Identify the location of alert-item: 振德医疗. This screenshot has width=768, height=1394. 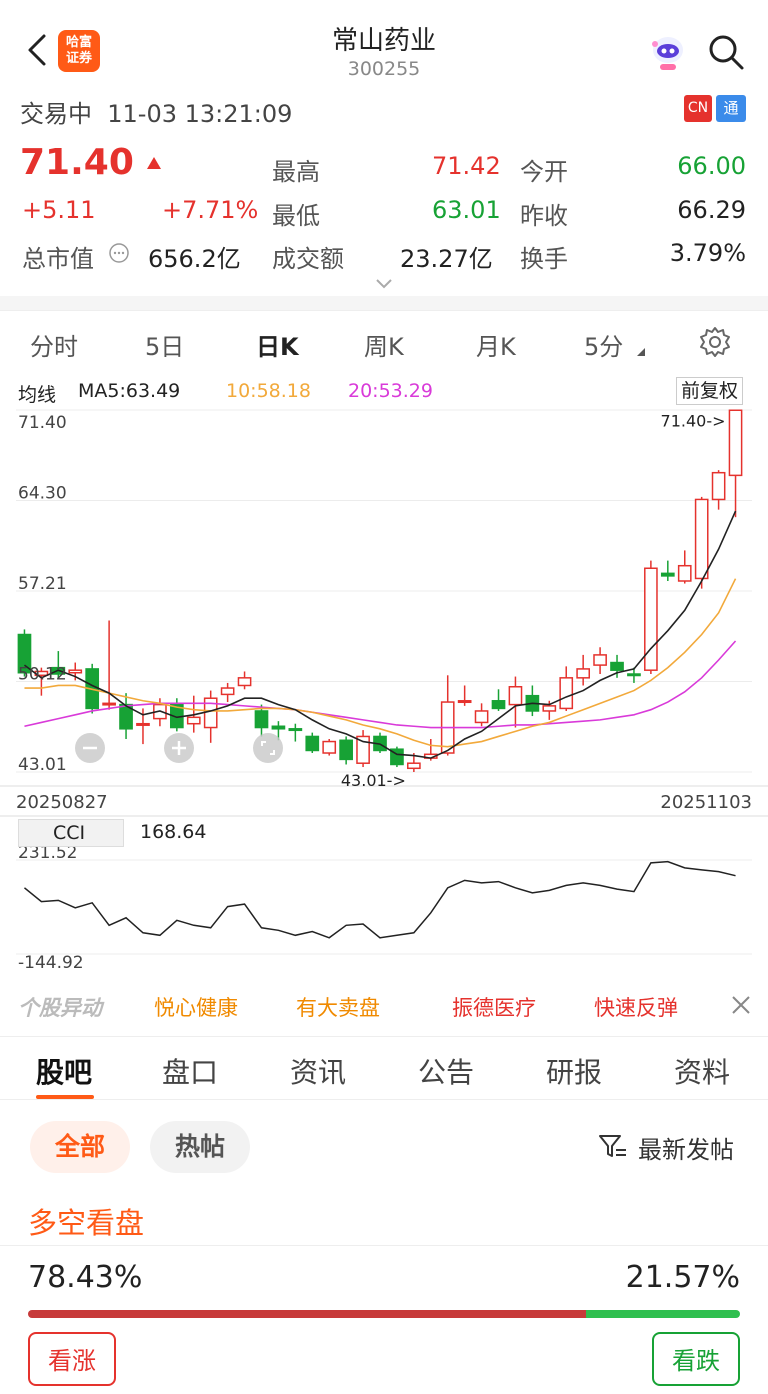
(494, 1007).